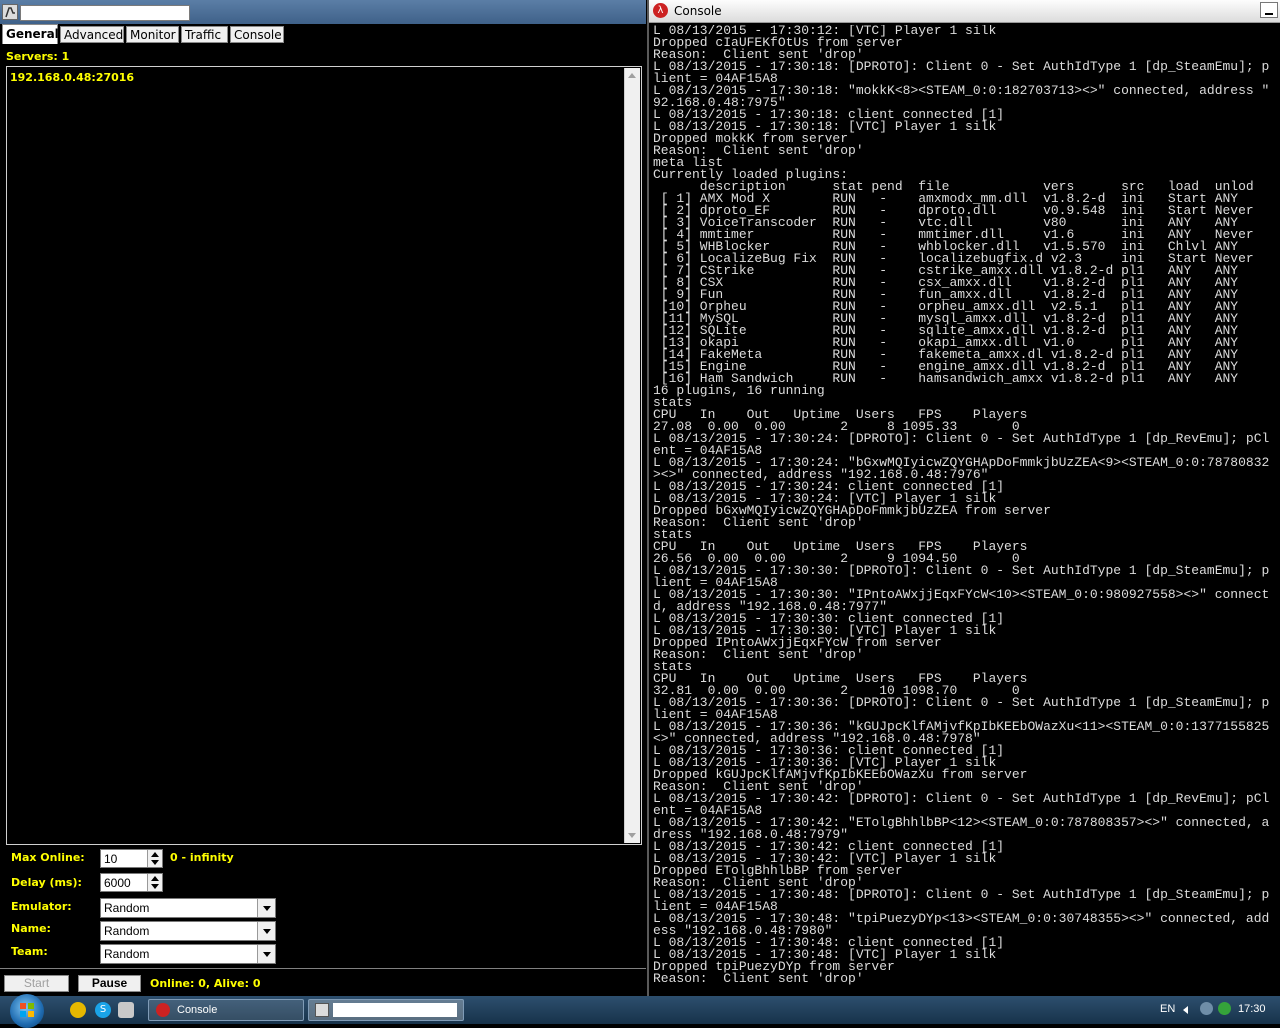  What do you see at coordinates (632, 835) in the screenshot?
I see `scroll-down-arrow-icon` at bounding box center [632, 835].